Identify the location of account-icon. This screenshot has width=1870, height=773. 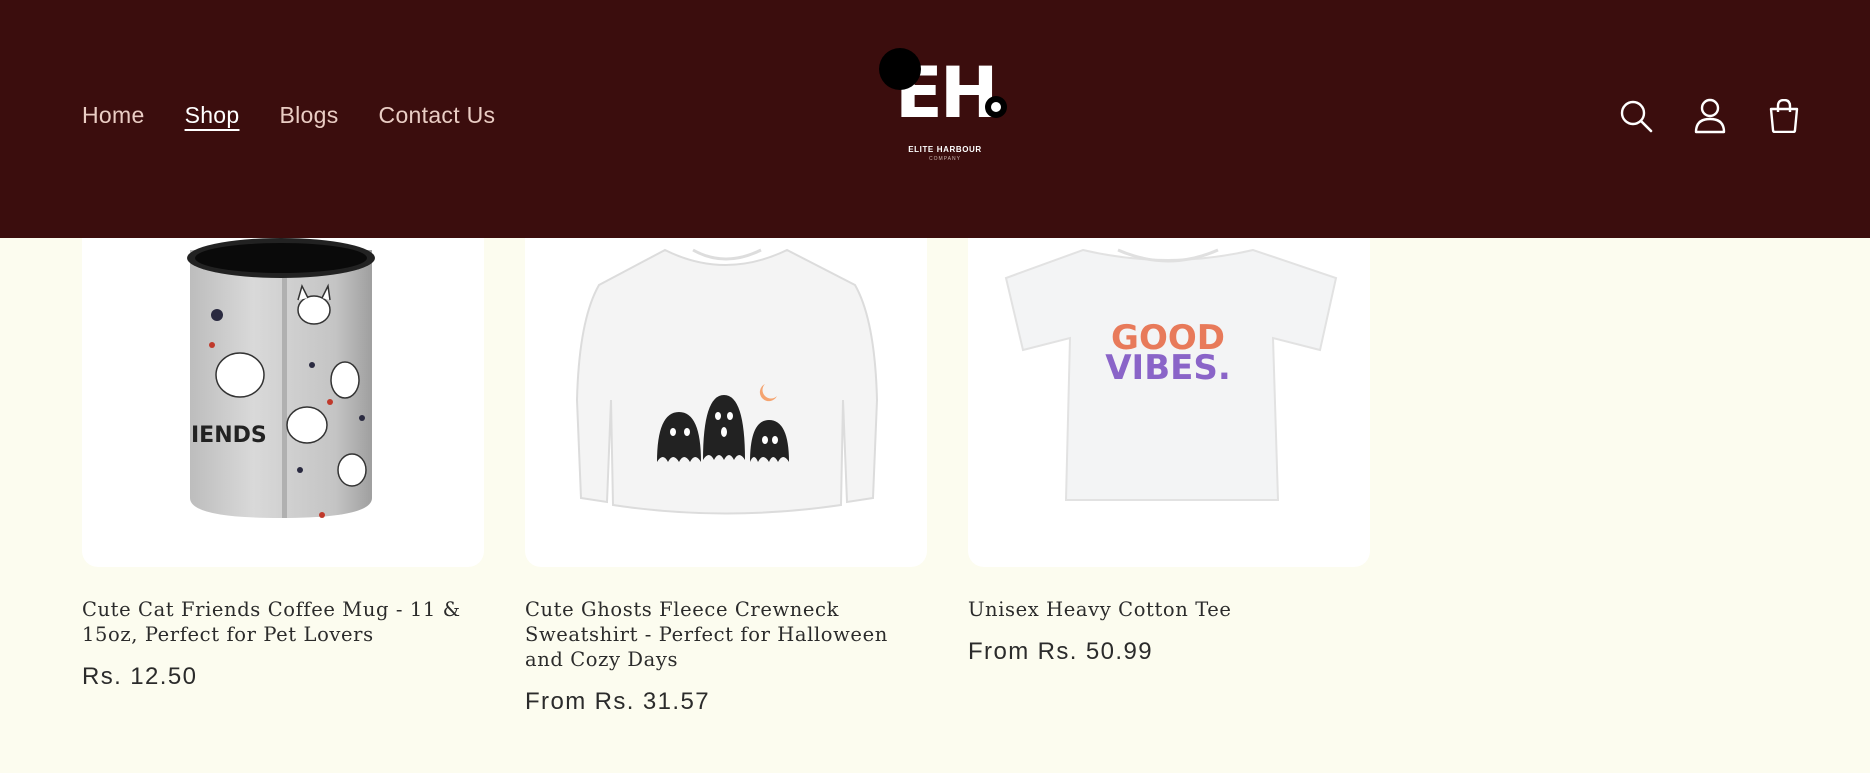
(1710, 116).